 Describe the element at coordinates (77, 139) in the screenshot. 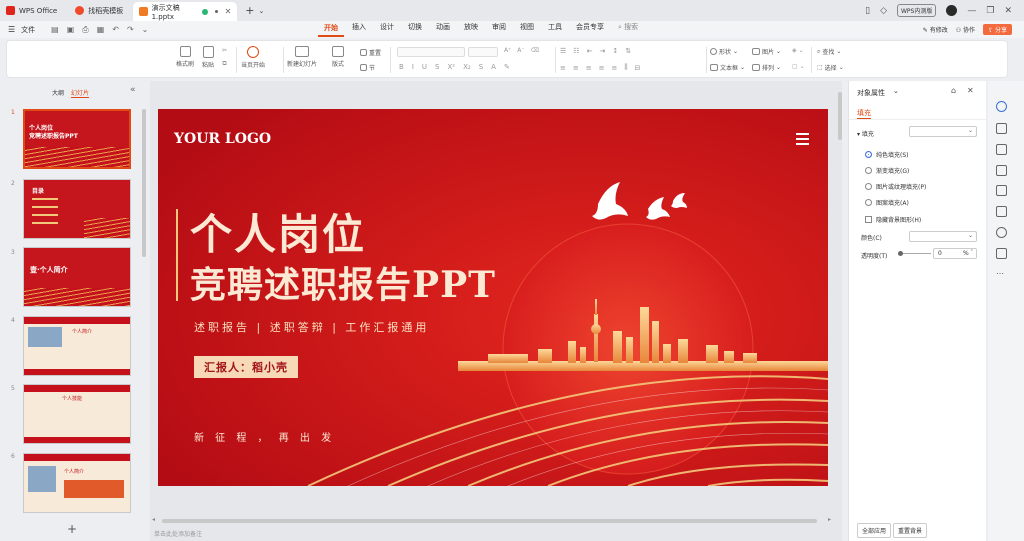

I see `slide-thumbnail-1: 个人岗位 竞聘述职报告PPT` at that location.